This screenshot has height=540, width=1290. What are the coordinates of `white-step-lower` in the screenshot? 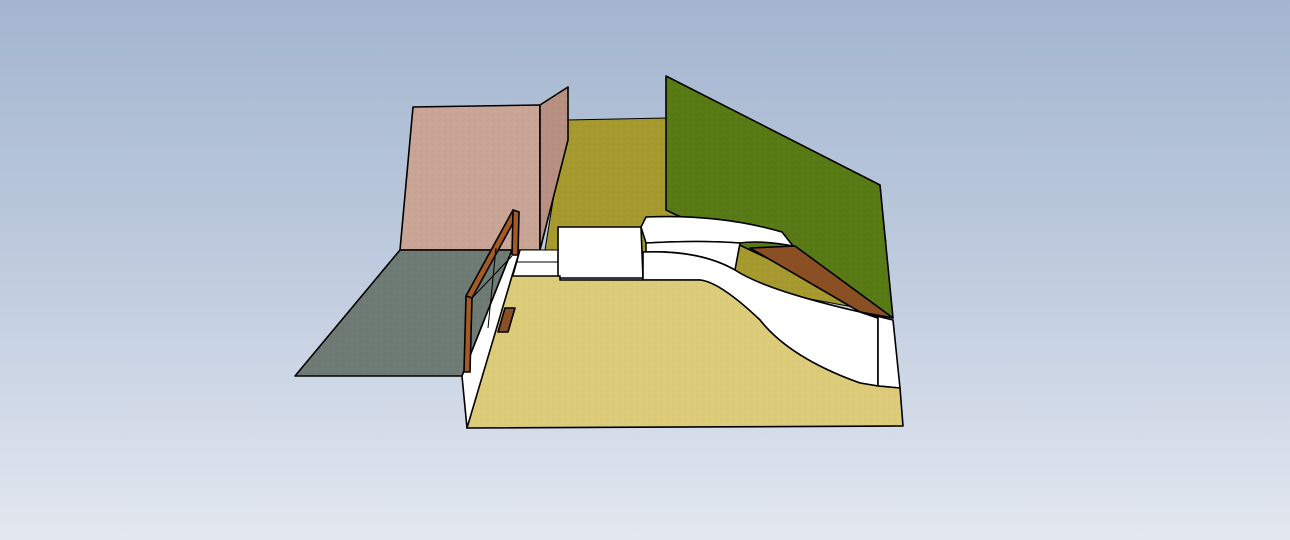 It's located at (536, 269).